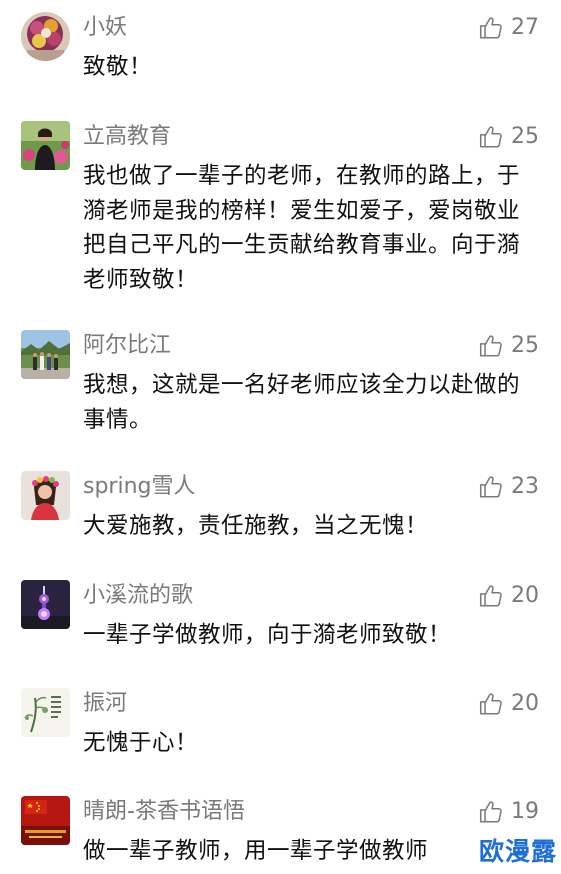  I want to click on ink-painting-avatar-icon, so click(45, 712).